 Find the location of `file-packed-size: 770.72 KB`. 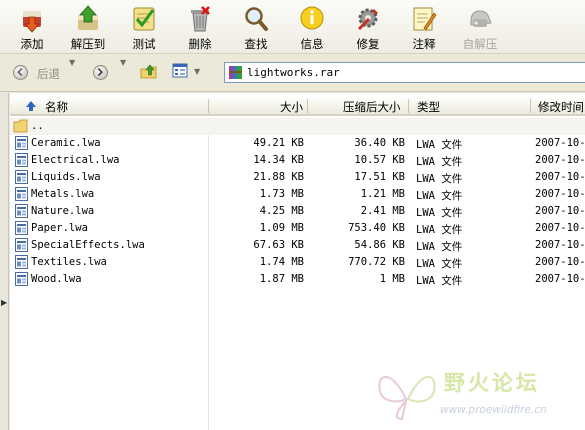

file-packed-size: 770.72 KB is located at coordinates (376, 262).